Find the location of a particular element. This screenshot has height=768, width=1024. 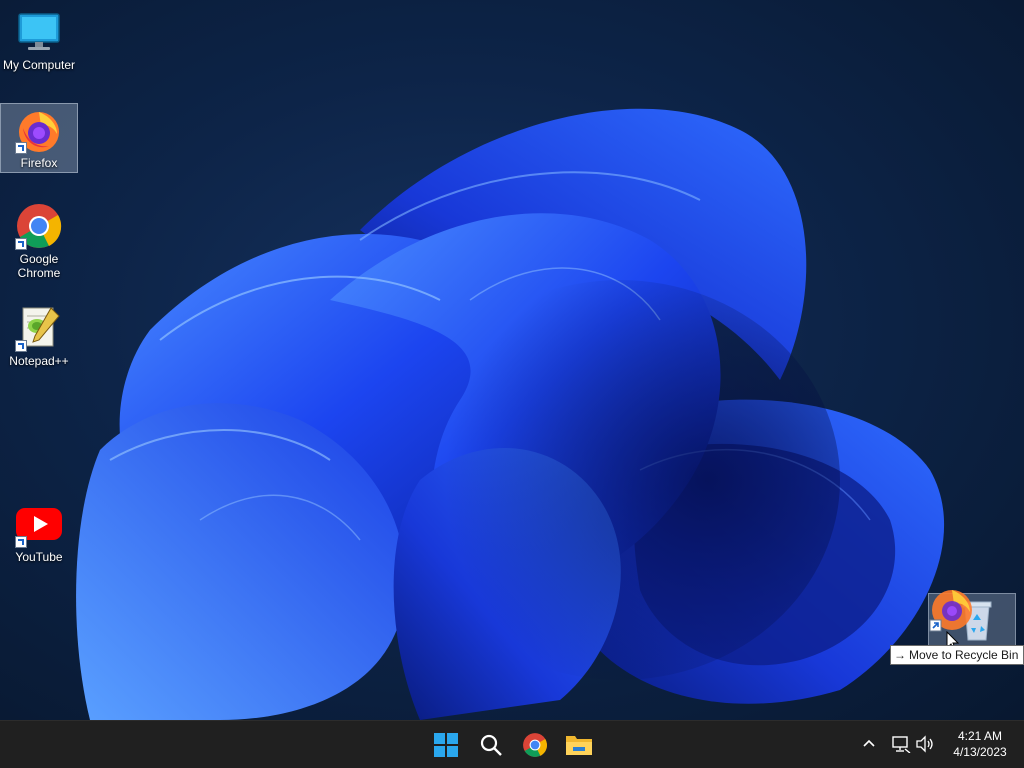

desktop-icon-label: YouTube is located at coordinates (39, 557).